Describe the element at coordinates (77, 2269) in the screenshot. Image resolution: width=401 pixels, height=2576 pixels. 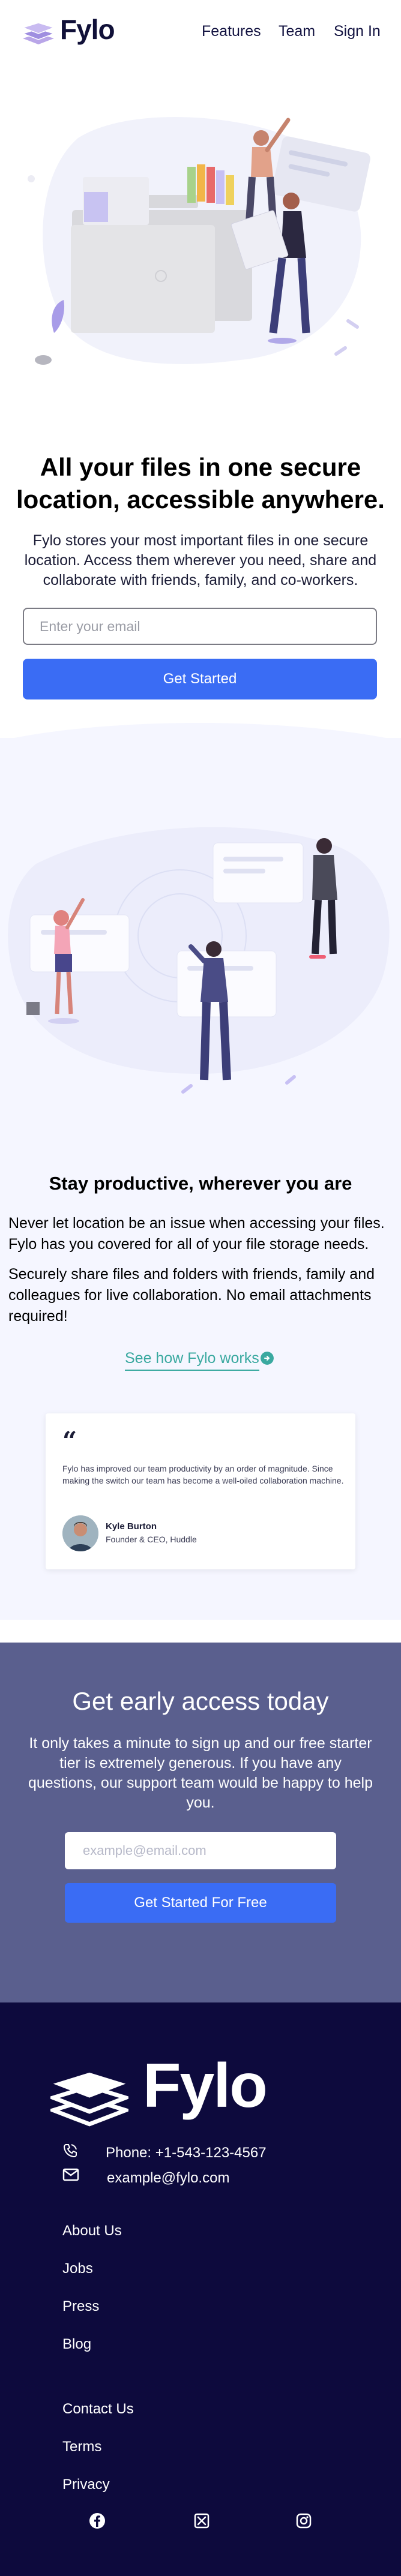
I see `footer-link-jobs: Jobs` at that location.